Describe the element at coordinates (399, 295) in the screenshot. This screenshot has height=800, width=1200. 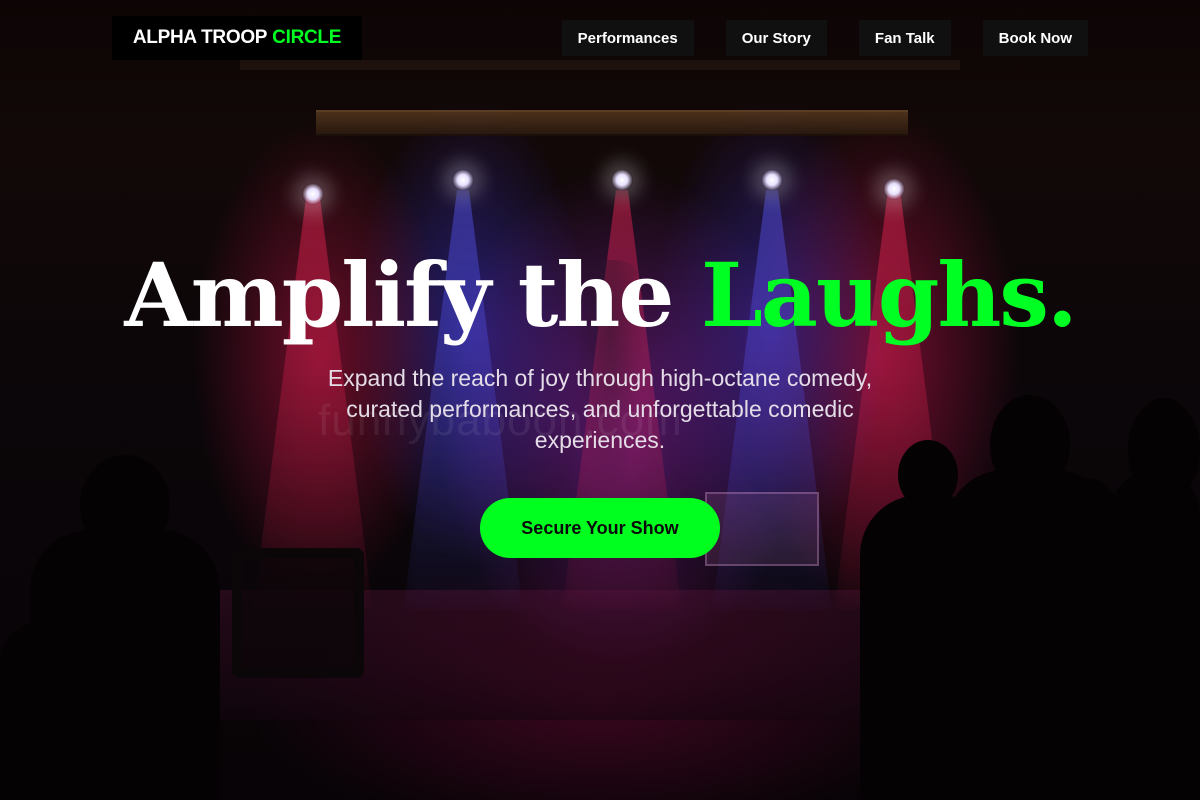
I see `headline-main: Amplify the` at that location.